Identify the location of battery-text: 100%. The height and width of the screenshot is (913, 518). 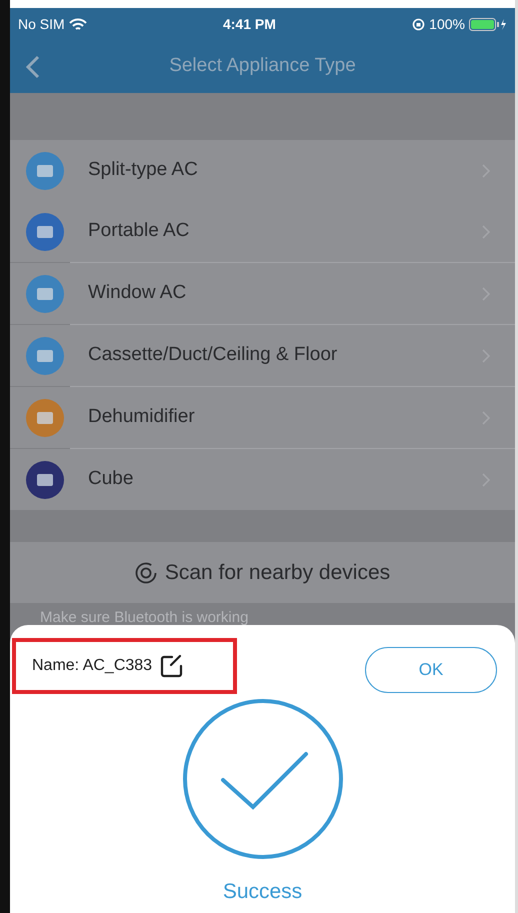
(447, 24).